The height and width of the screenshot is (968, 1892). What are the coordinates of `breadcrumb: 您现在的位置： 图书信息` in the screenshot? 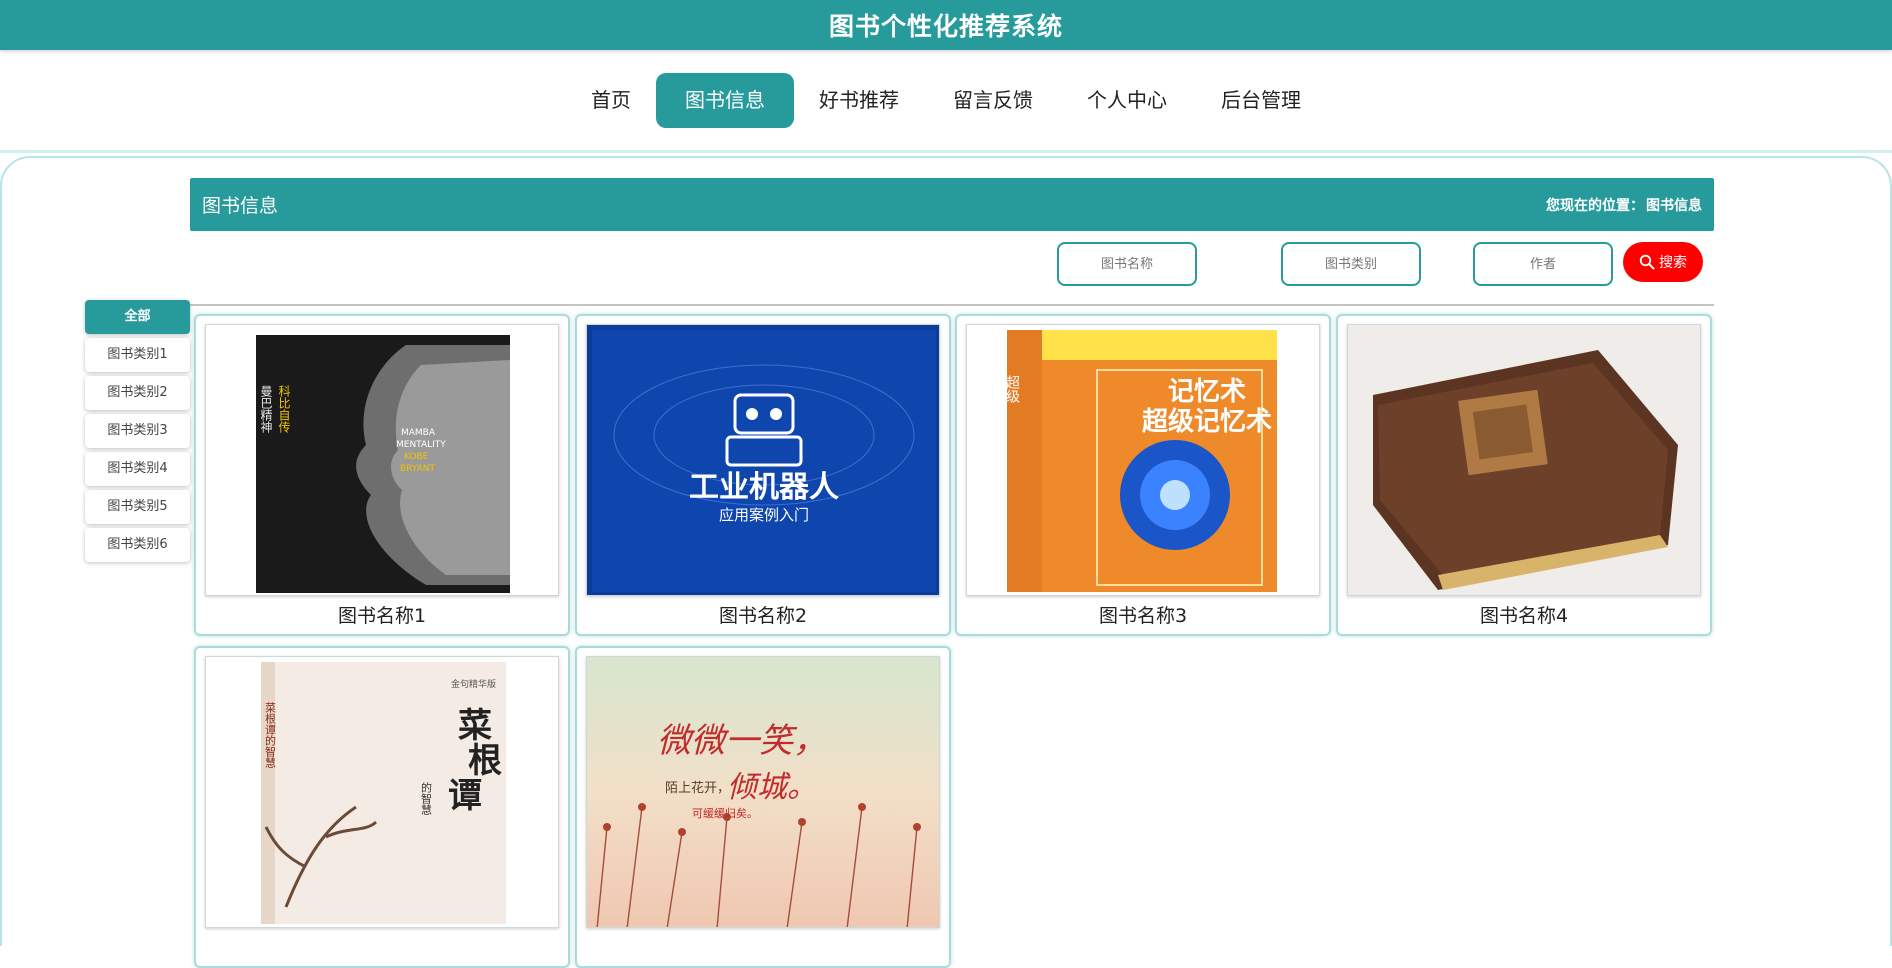 It's located at (1624, 205).